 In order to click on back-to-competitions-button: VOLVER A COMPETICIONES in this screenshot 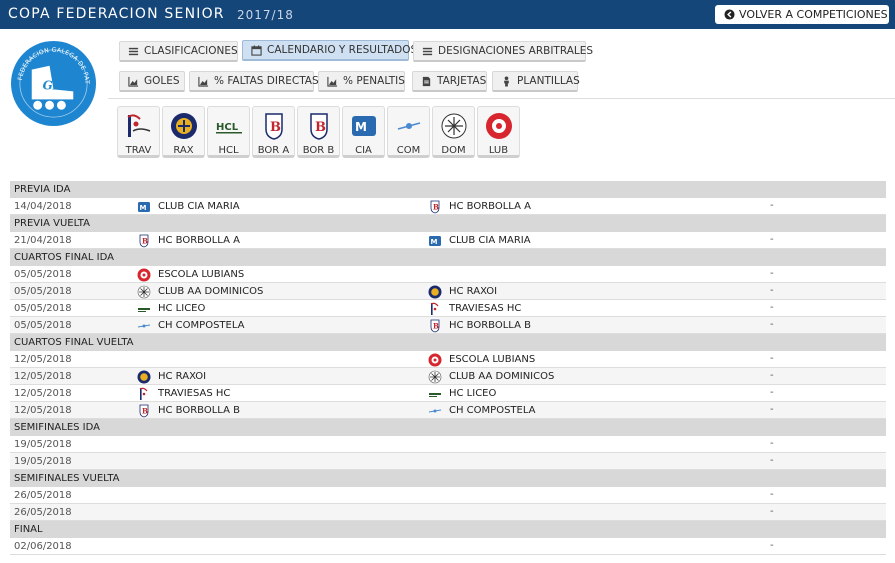, I will do `click(802, 14)`.